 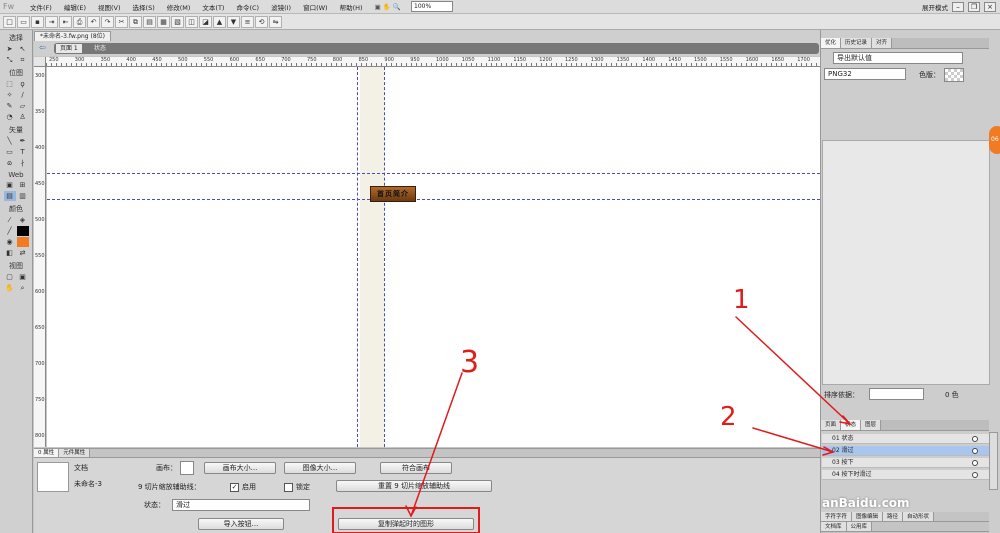 What do you see at coordinates (351, 7) in the screenshot?
I see `menu-help: 帮助(H)` at bounding box center [351, 7].